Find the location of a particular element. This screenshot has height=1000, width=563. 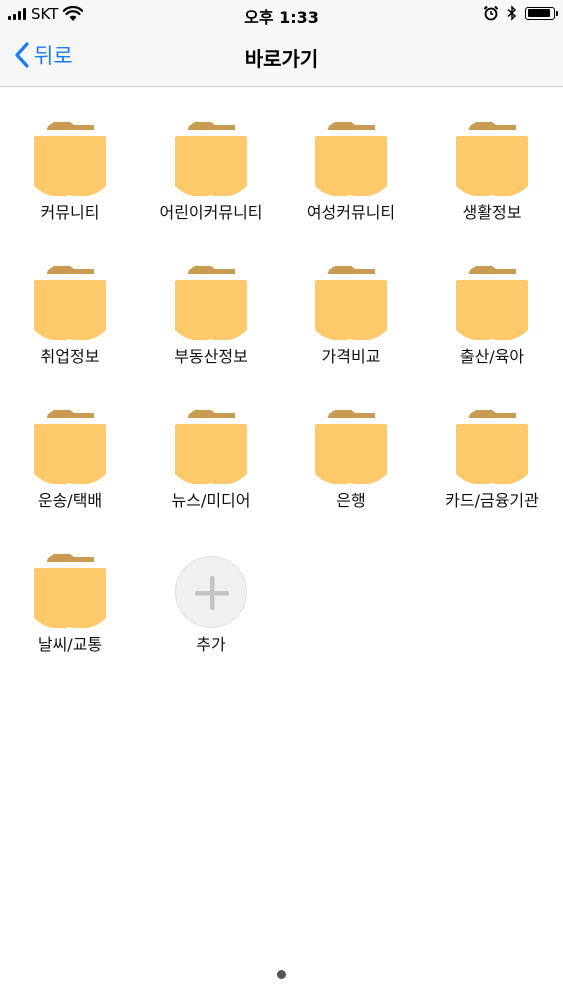

status-time: 오후 1:33 is located at coordinates (281, 17).